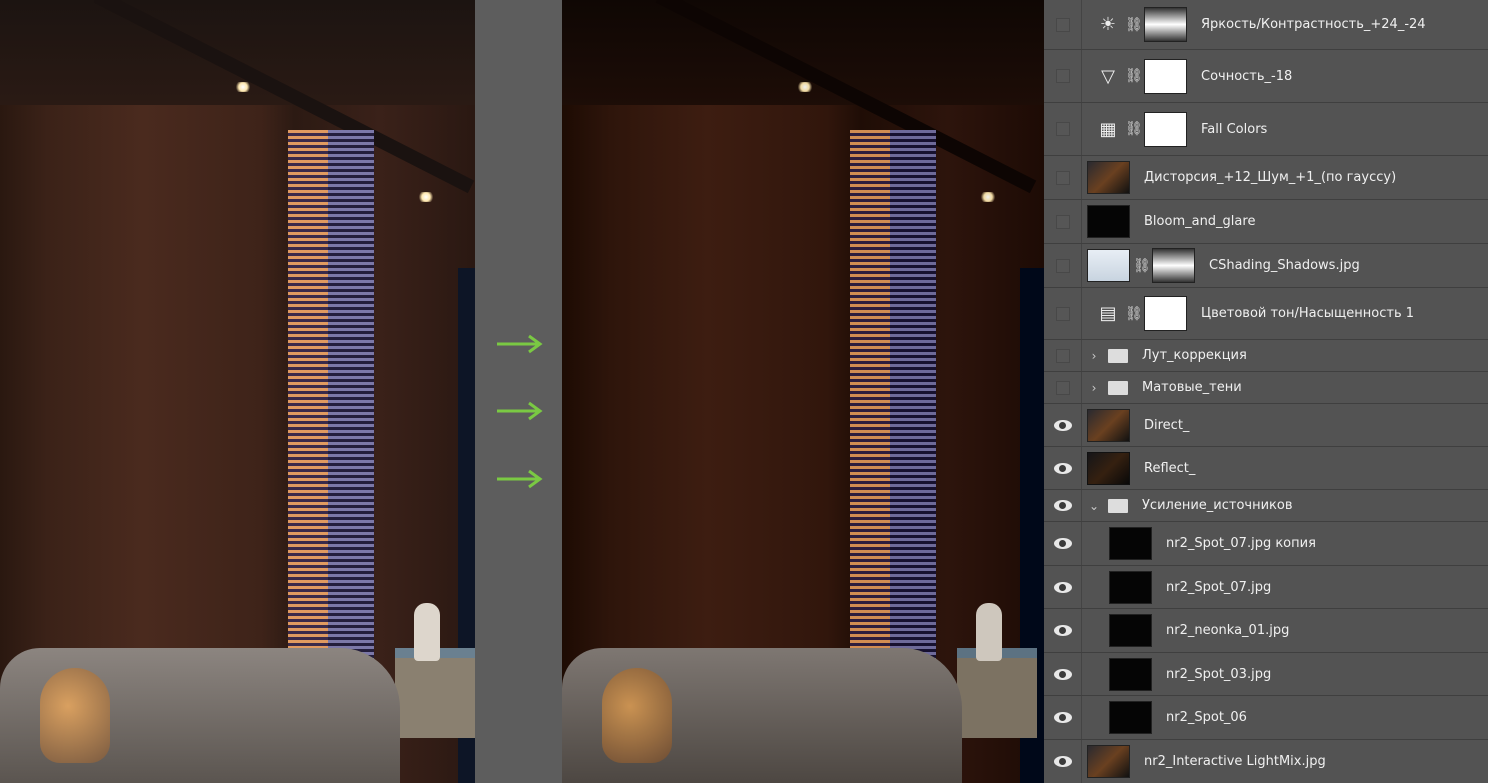 The width and height of the screenshot is (1488, 783). Describe the element at coordinates (1313, 24) in the screenshot. I see `layer-name: Яркость/Контрастность_+24_-24` at that location.